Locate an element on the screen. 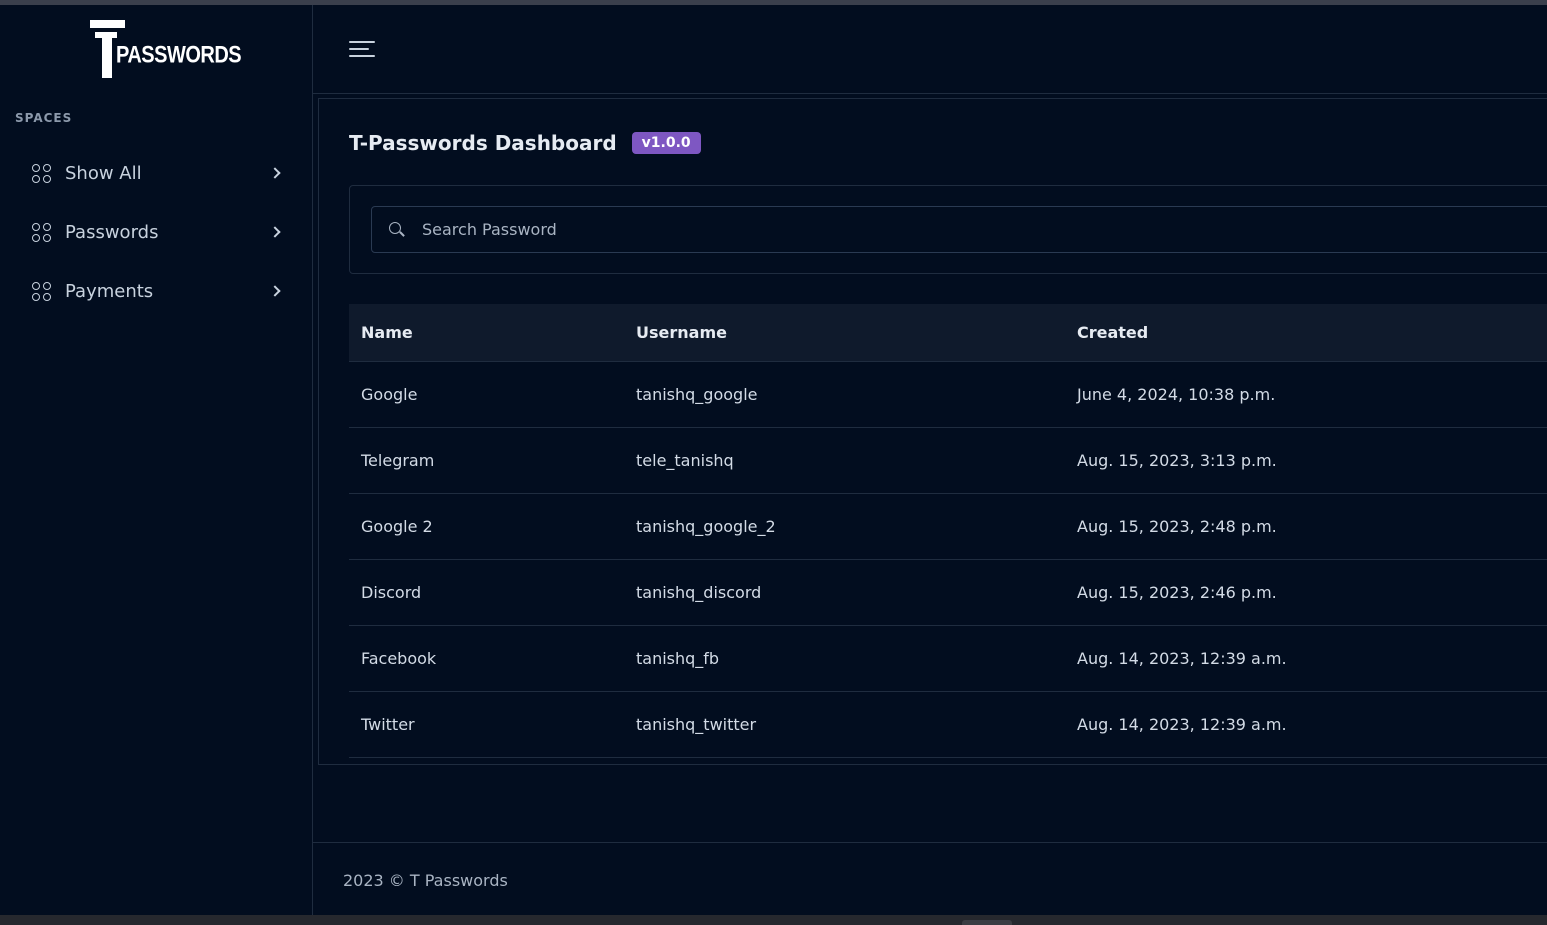  sidebar-nav: Show All Passwords Payments is located at coordinates (156, 231).